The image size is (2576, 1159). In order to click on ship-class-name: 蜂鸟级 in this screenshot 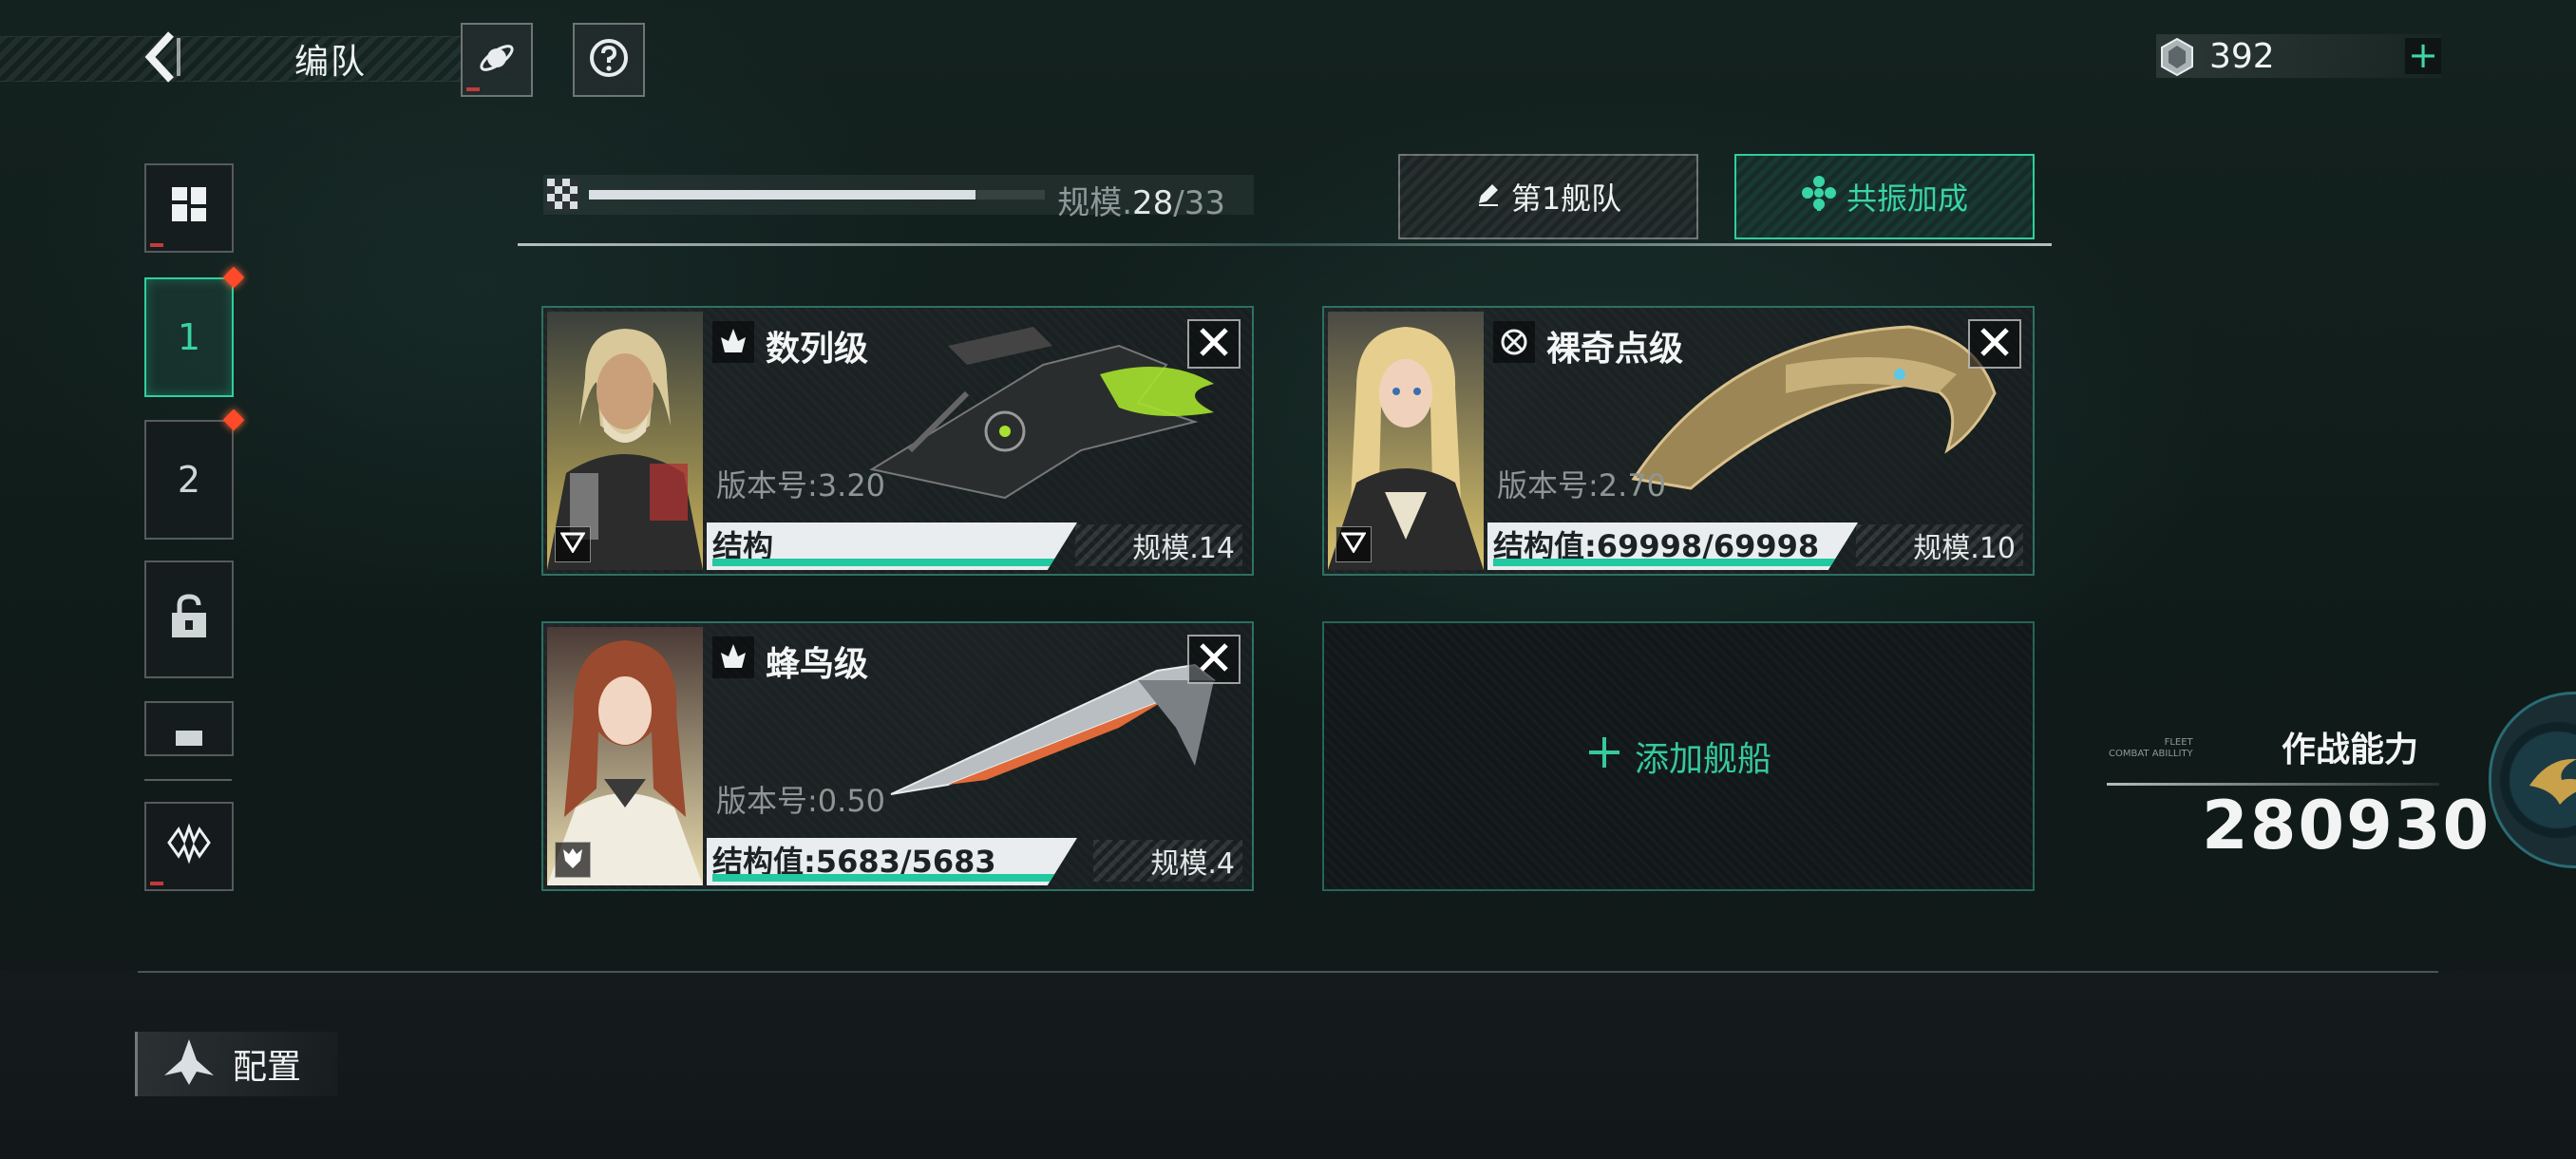, I will do `click(817, 664)`.